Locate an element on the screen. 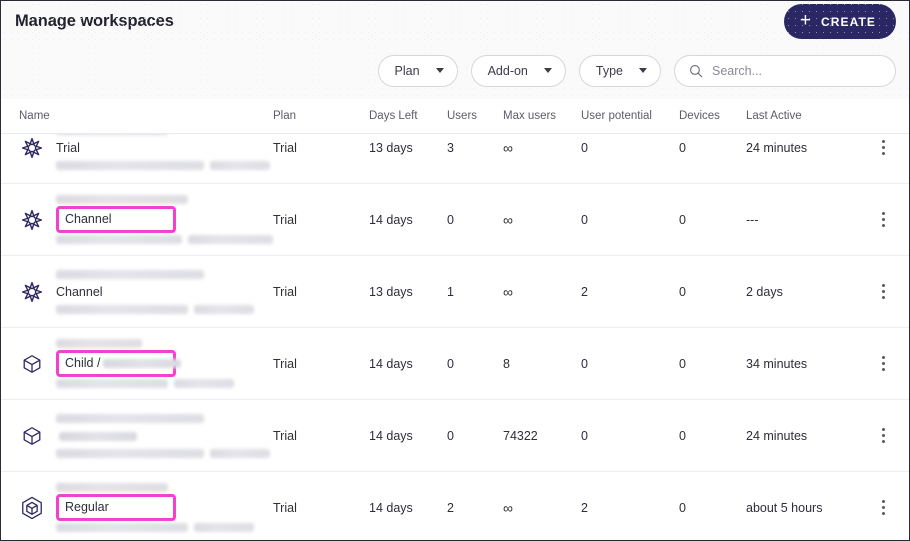  workspace-type-label: Regular is located at coordinates (87, 507).